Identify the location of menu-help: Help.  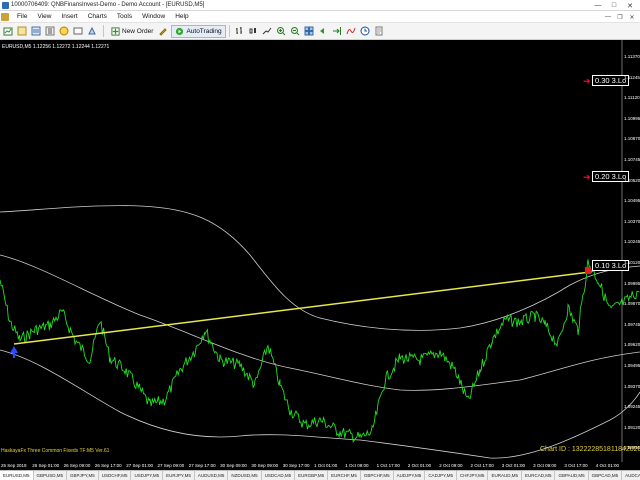
(181, 16).